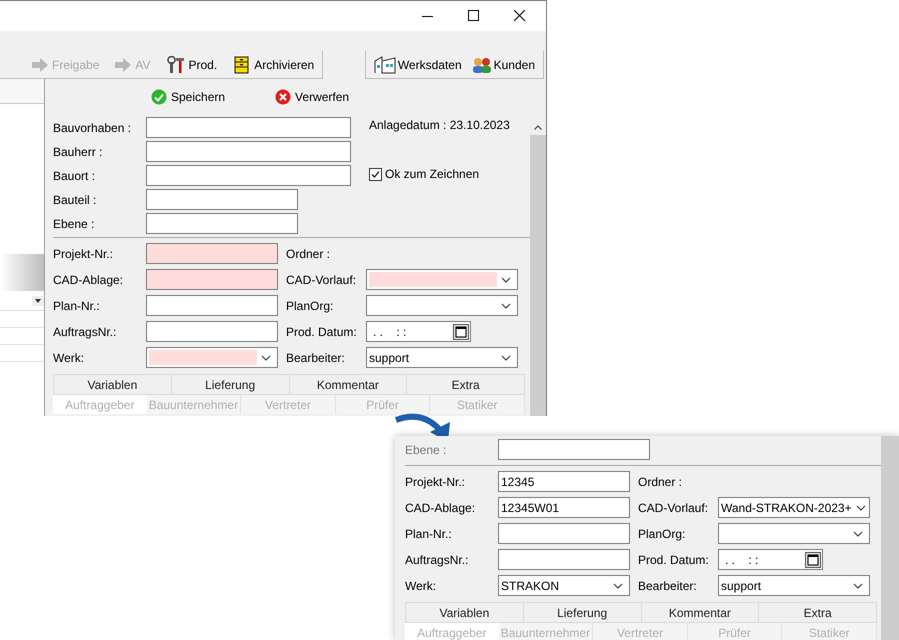 This screenshot has height=640, width=899. I want to click on gradient-bar, so click(22, 272).